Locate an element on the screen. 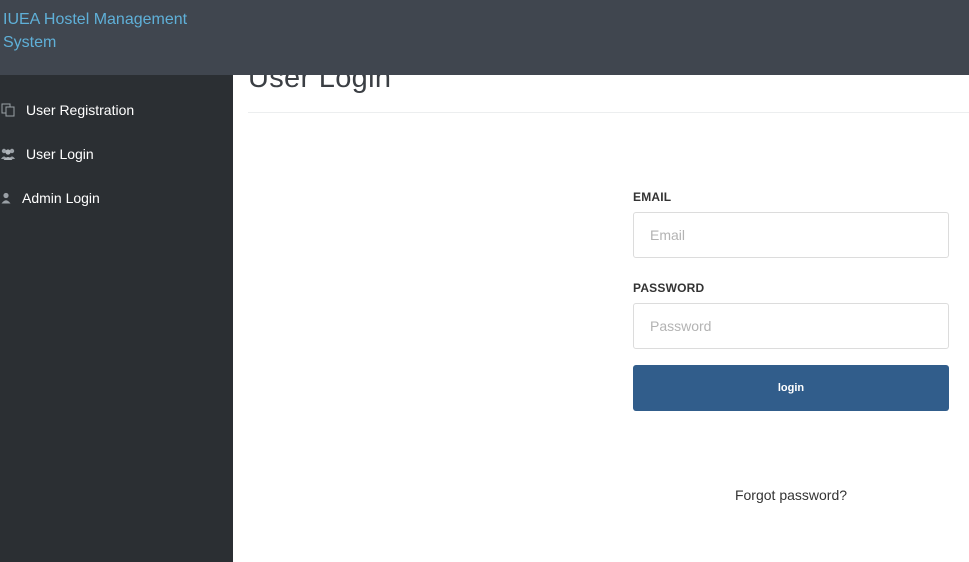 The width and height of the screenshot is (969, 562). forgot-password-link: Forgot password? is located at coordinates (791, 495).